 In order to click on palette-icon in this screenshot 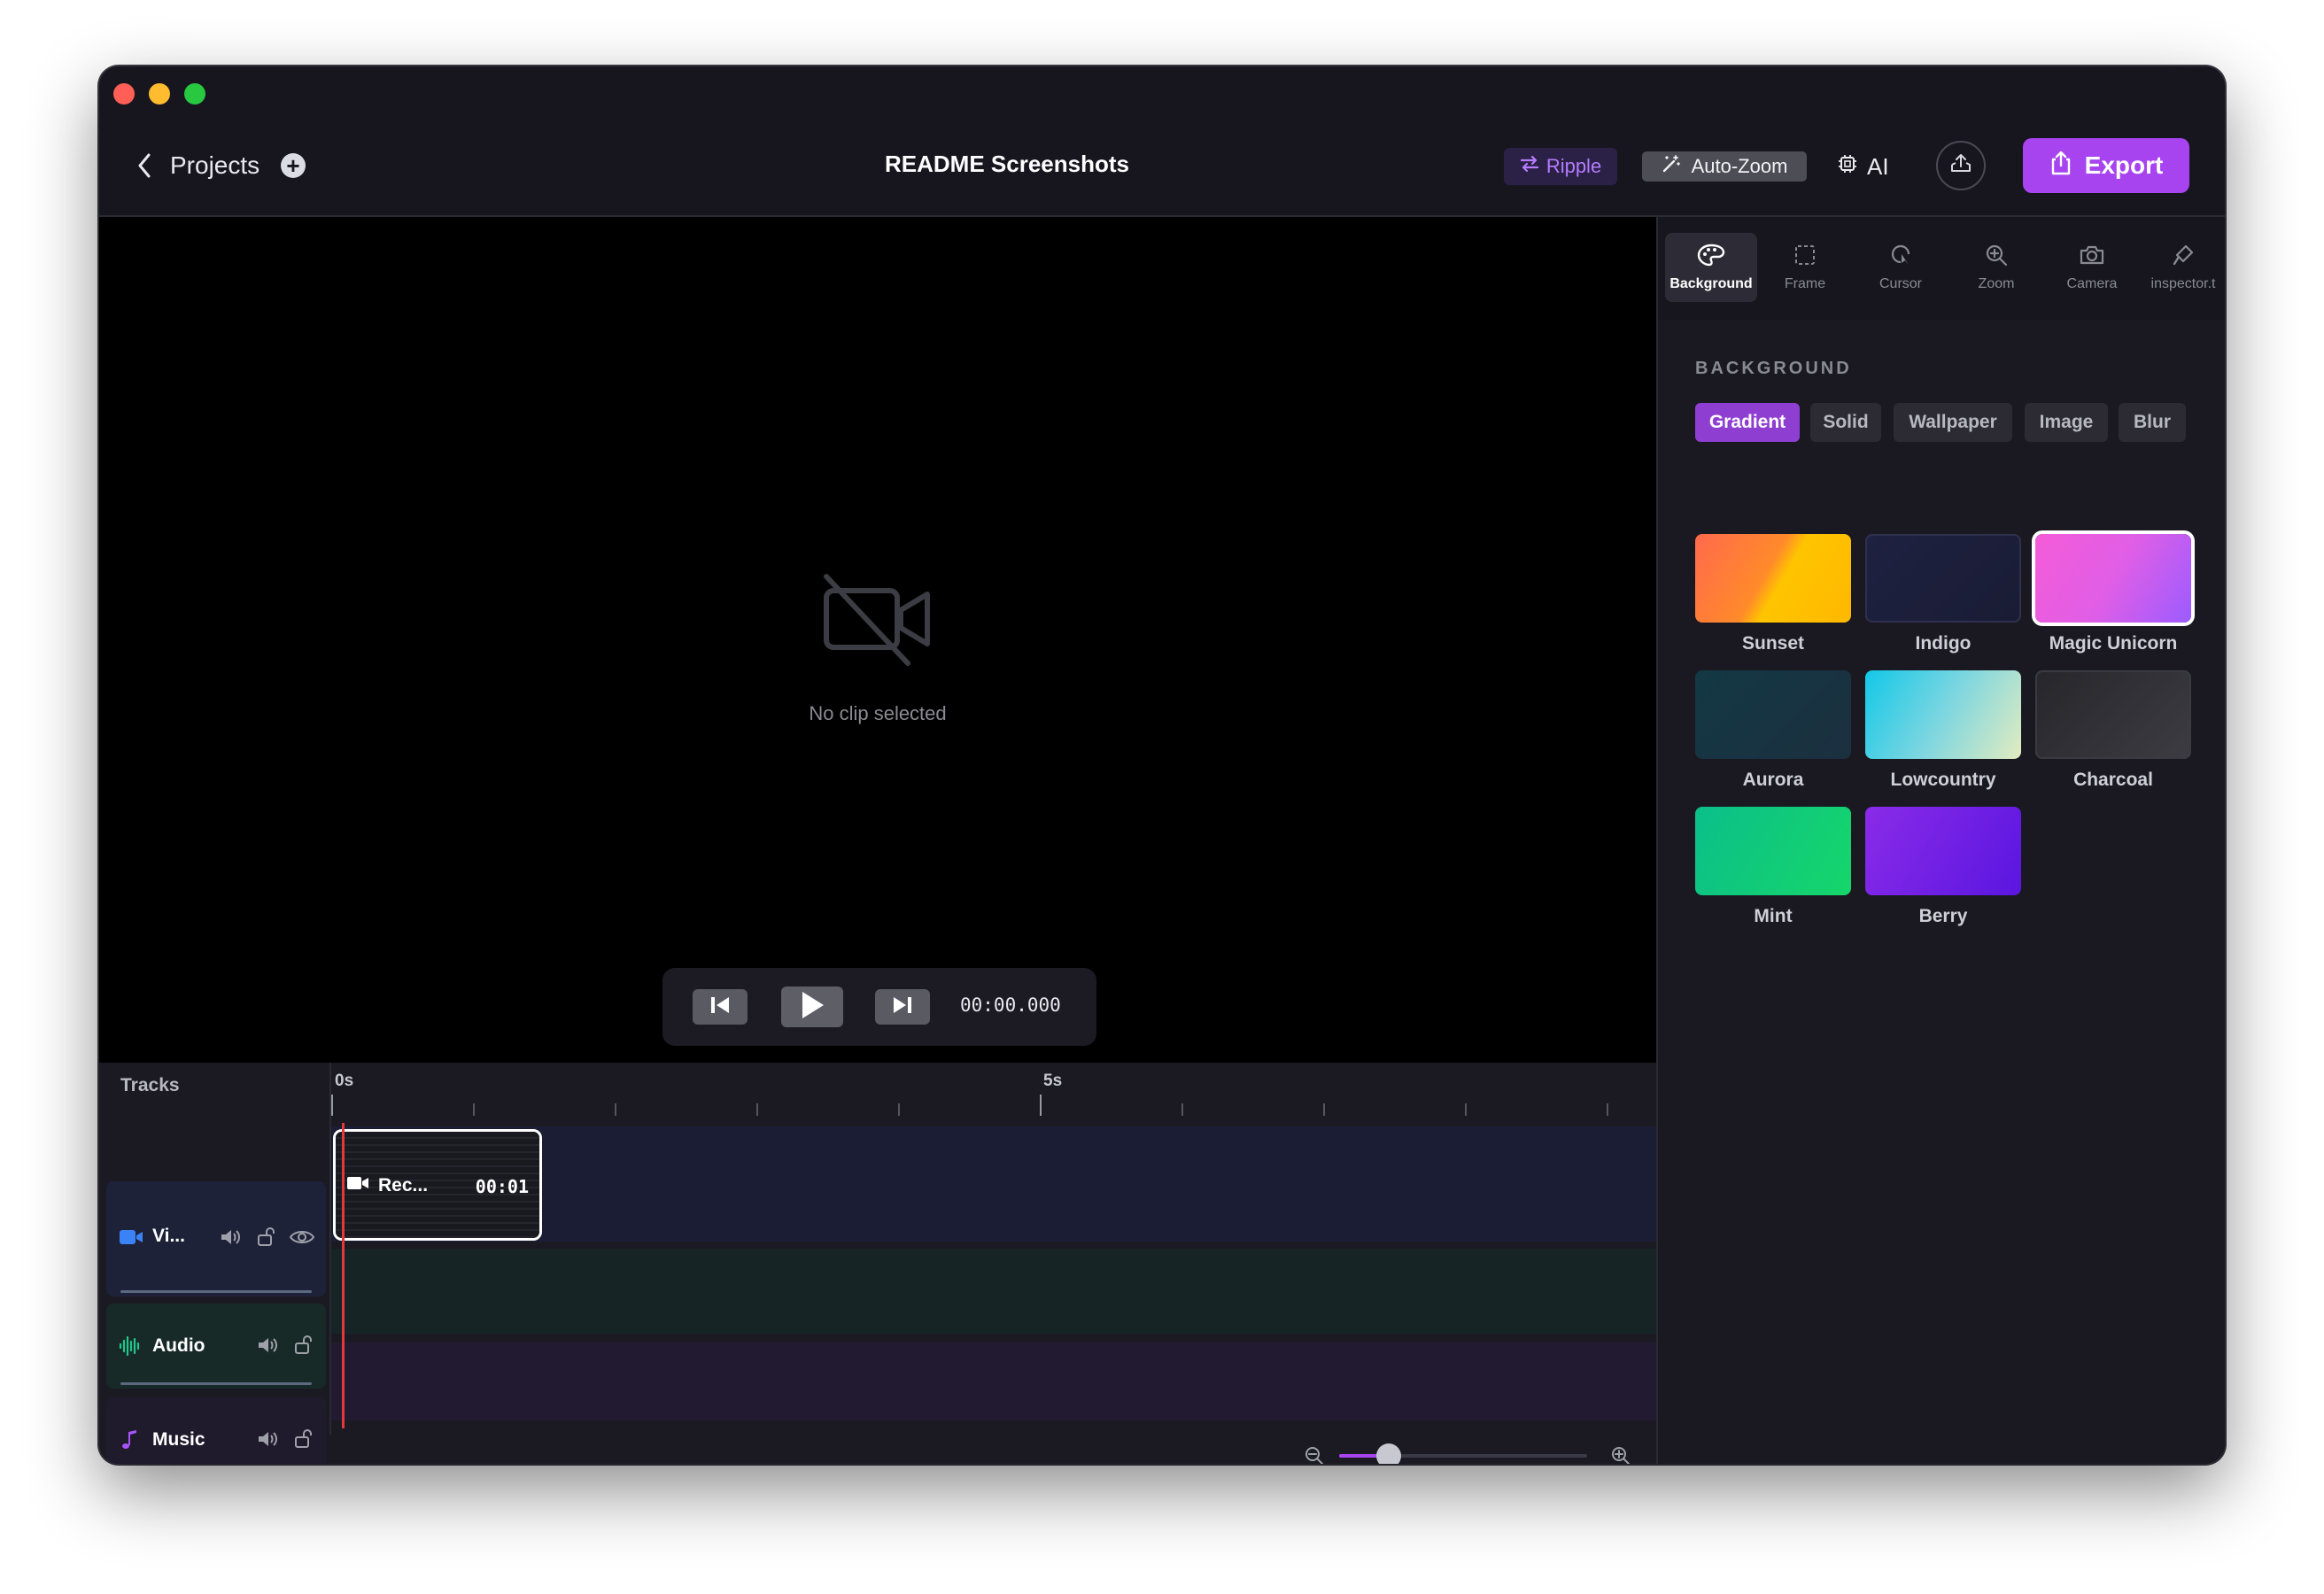, I will do `click(1711, 257)`.